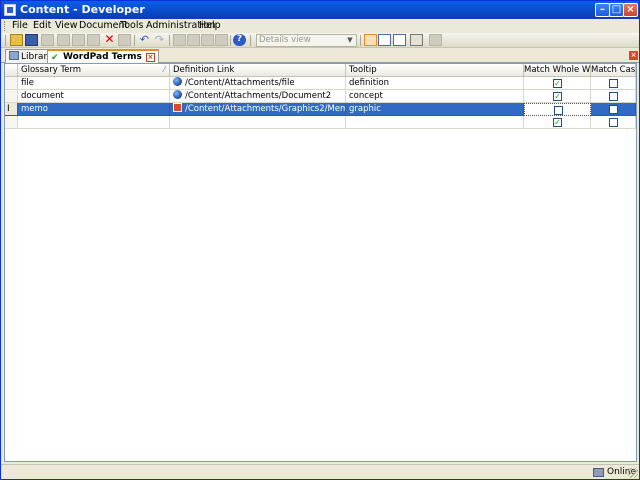 The width and height of the screenshot is (640, 480). I want to click on undo-icon: ↶, so click(144, 40).